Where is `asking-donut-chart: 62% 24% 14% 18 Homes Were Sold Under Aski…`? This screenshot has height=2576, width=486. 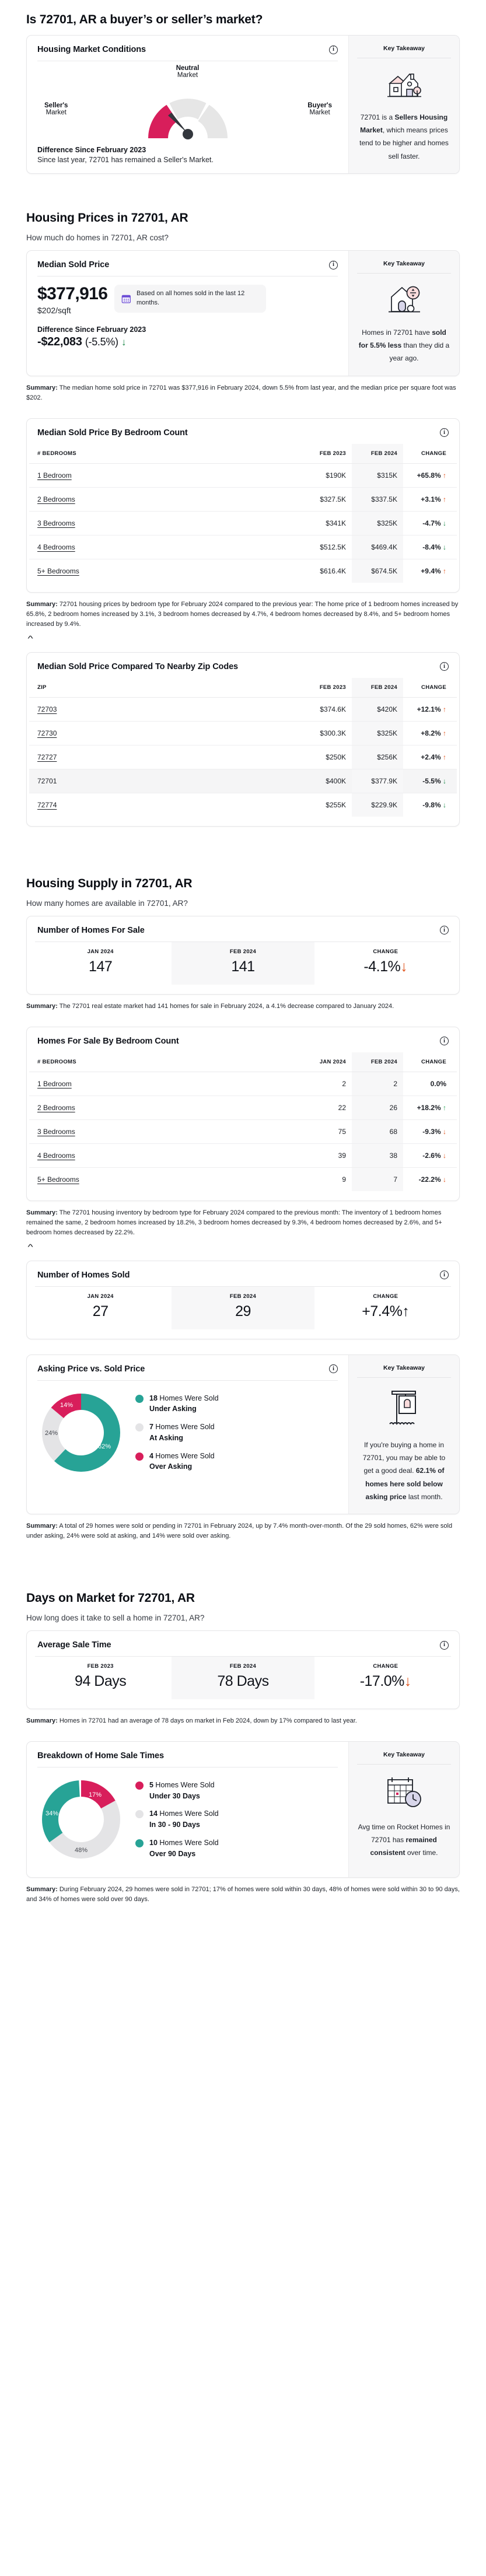
asking-donut-chart: 62% 24% 14% 18 Homes Were Sold Under Aski… is located at coordinates (187, 1431).